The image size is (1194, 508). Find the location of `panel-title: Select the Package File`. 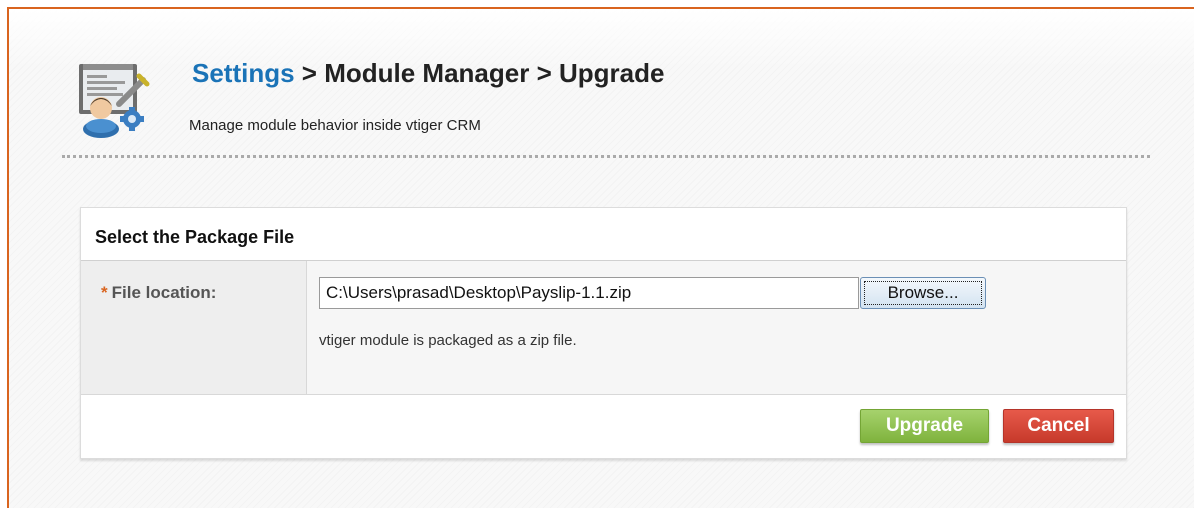

panel-title: Select the Package File is located at coordinates (195, 237).